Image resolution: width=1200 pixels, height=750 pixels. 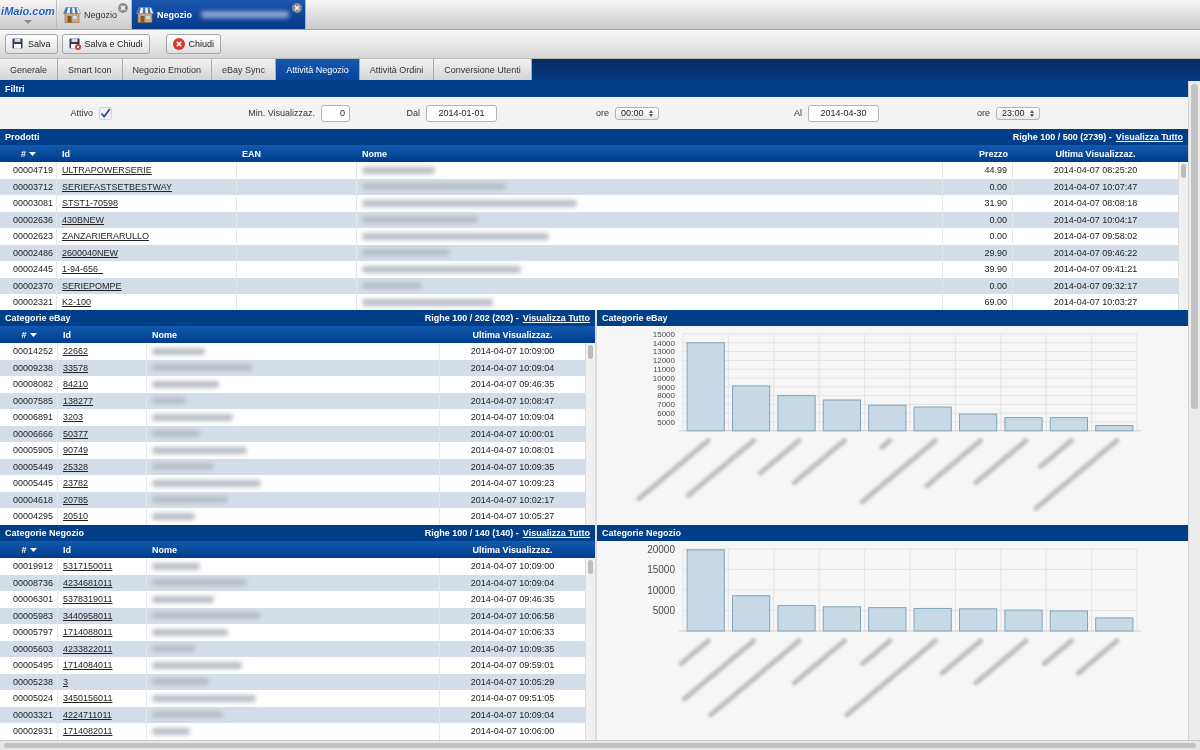 What do you see at coordinates (663, 361) in the screenshot?
I see `axis-tick-label: 12000` at bounding box center [663, 361].